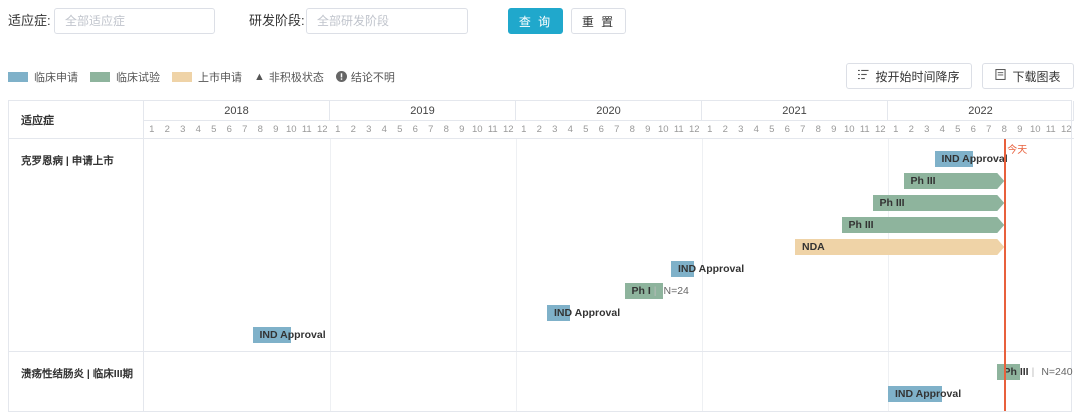 This screenshot has width=1080, height=418. Describe the element at coordinates (138, 78) in the screenshot. I see `legend-label: 临床试验` at that location.